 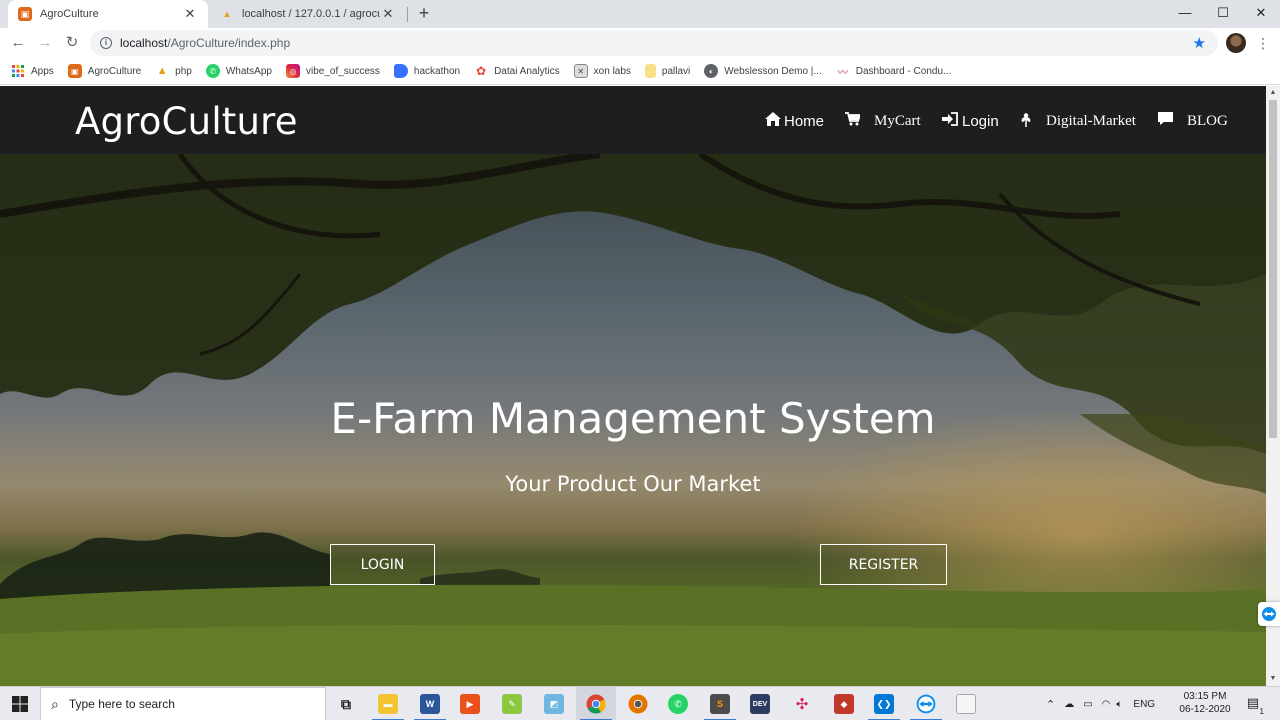 What do you see at coordinates (1144, 704) in the screenshot?
I see `language-indicator: ENG` at bounding box center [1144, 704].